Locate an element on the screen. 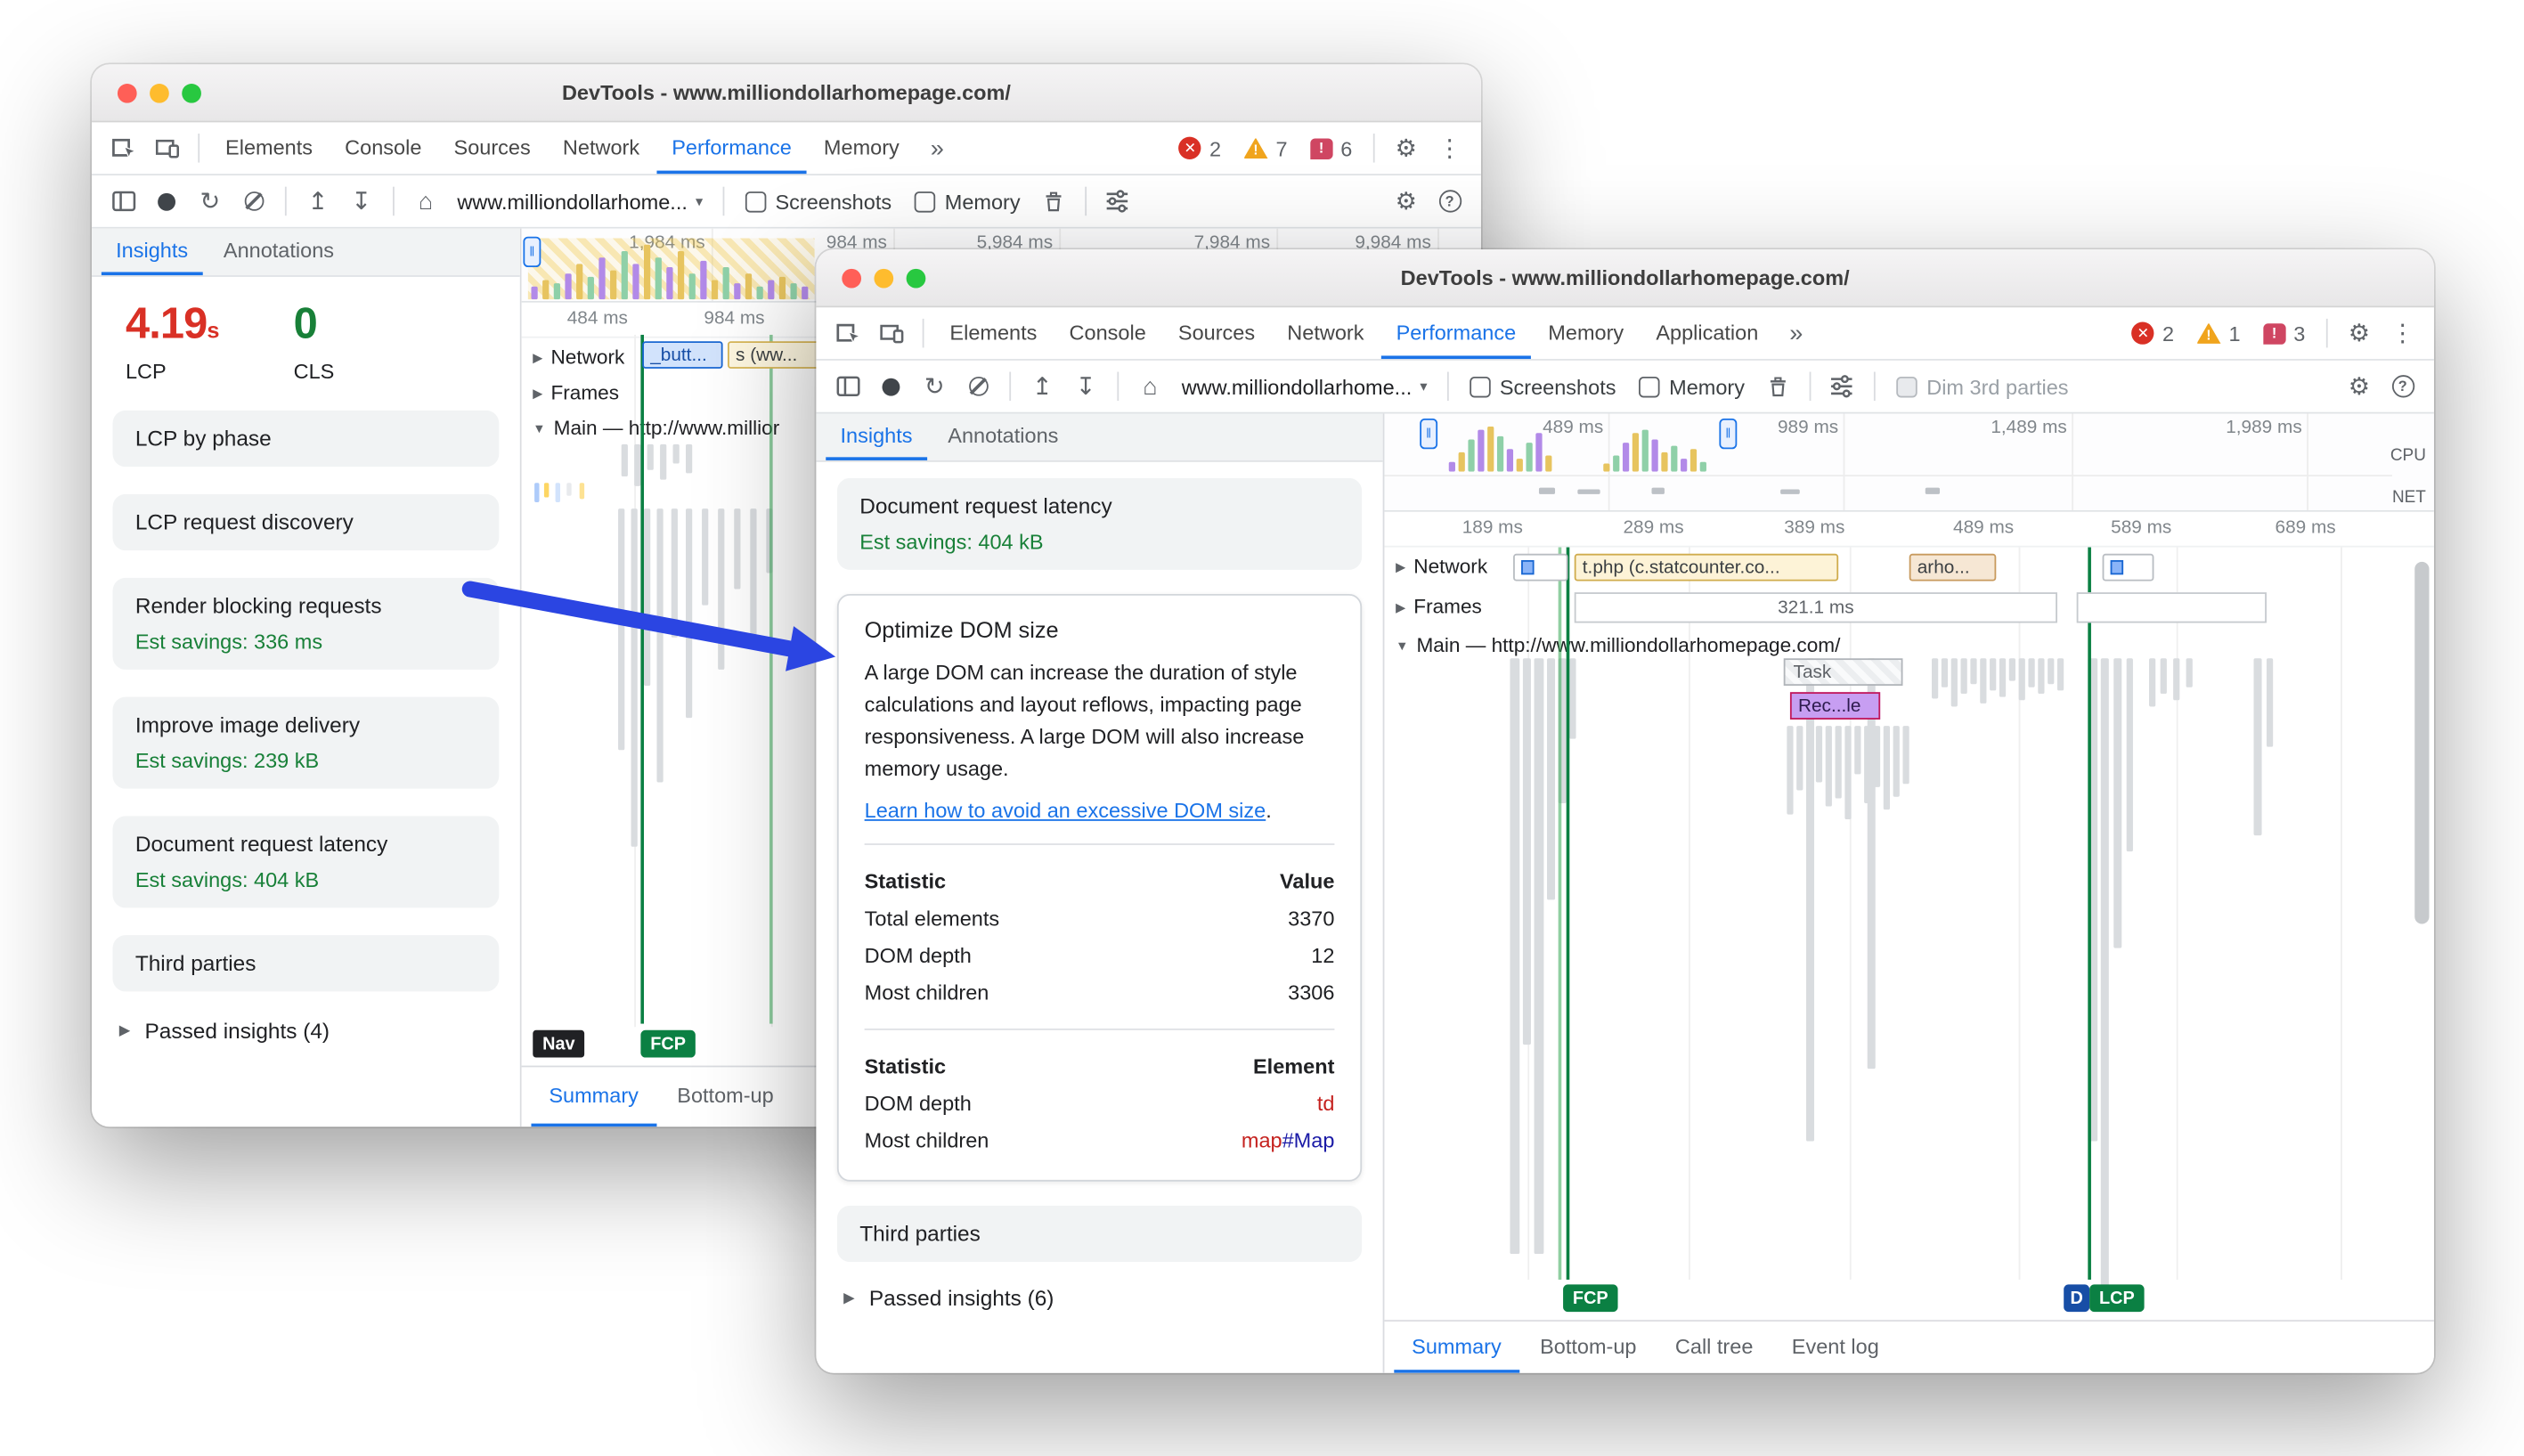 This screenshot has height=1456, width=2524. passed-insights-toggle: ▶ Passed insights (4) is located at coordinates (307, 1031).